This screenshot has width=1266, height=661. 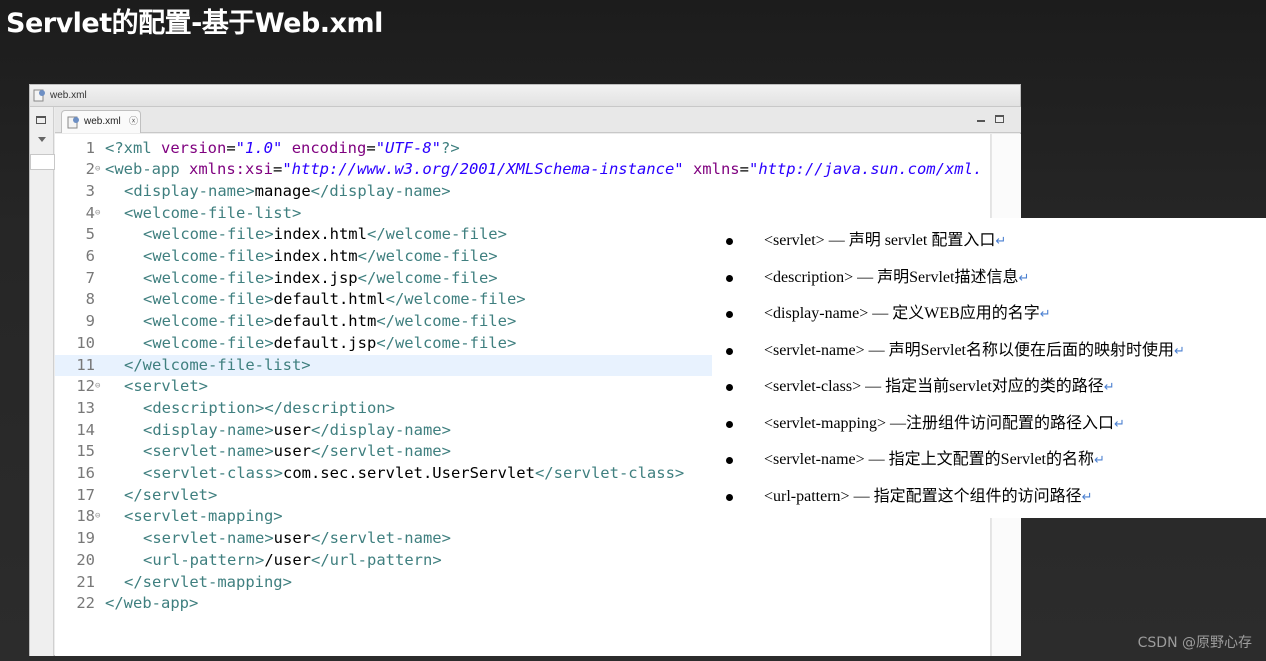 I want to click on maximize-icon, so click(x=999, y=119).